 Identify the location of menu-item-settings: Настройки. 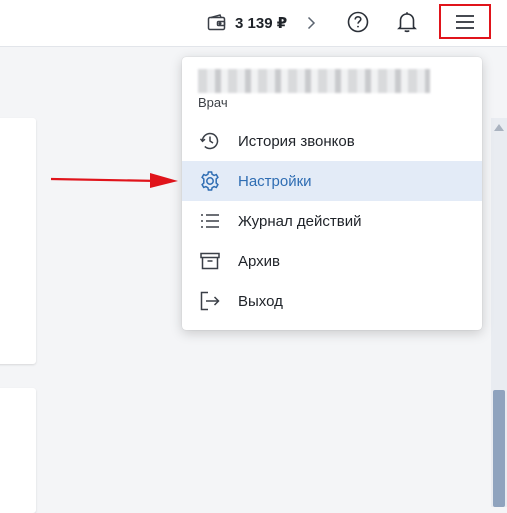
(332, 181).